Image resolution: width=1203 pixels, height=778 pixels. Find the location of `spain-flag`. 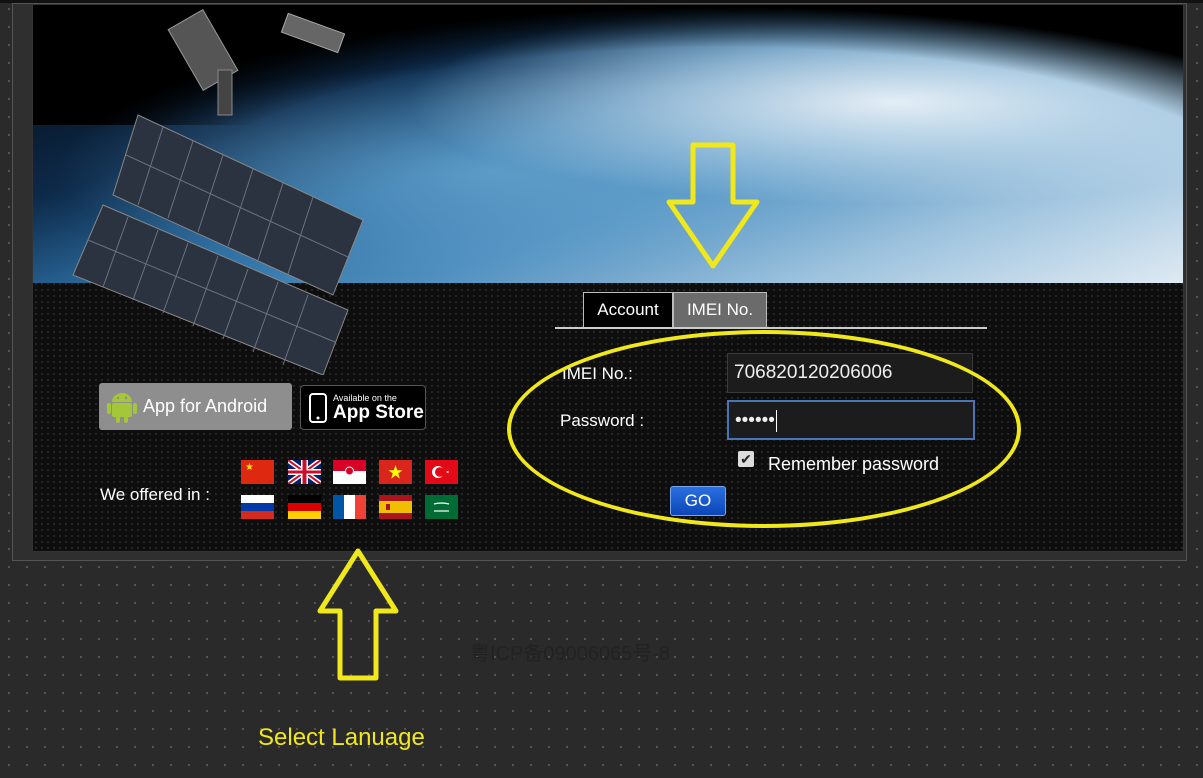

spain-flag is located at coordinates (395, 507).